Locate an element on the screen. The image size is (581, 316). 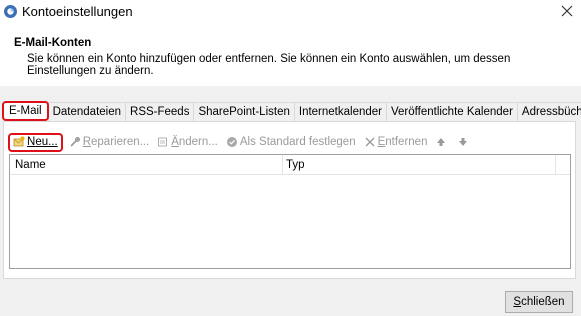
close-label: chließen is located at coordinates (543, 302).